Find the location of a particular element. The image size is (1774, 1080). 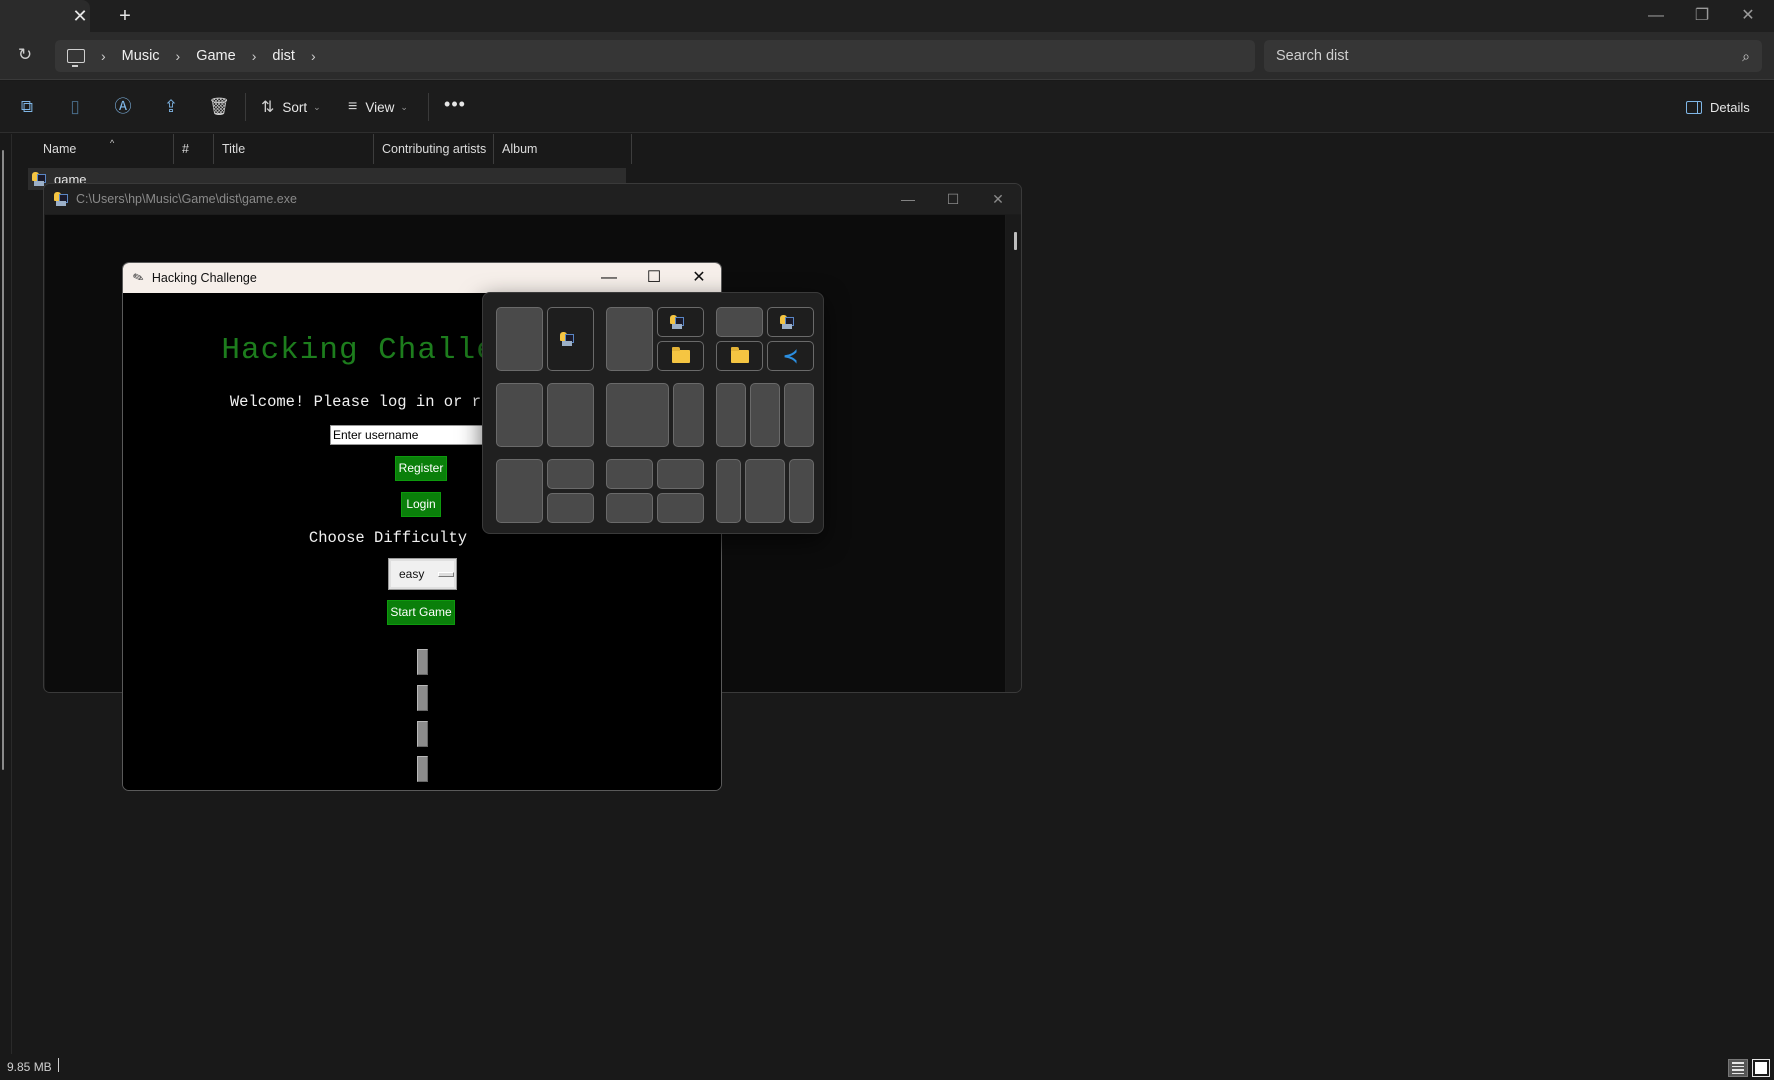

details-pane-button: Details is located at coordinates (1718, 107).